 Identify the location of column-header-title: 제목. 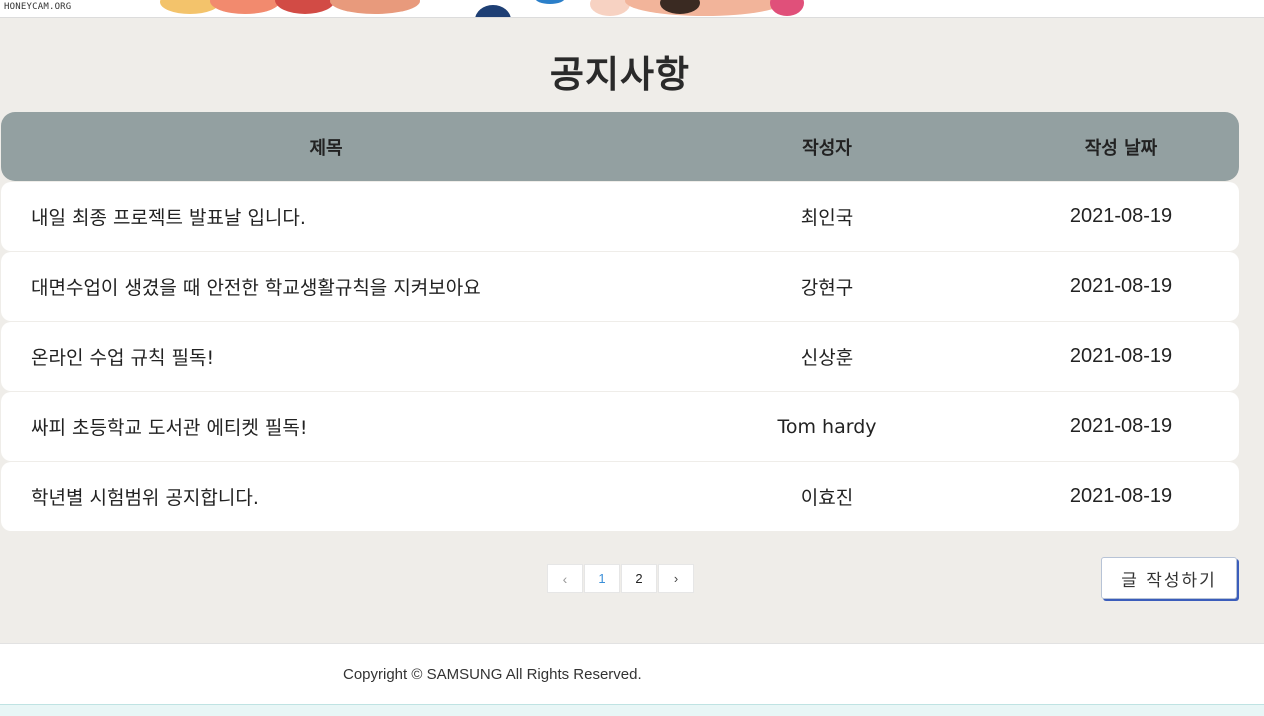
(326, 148).